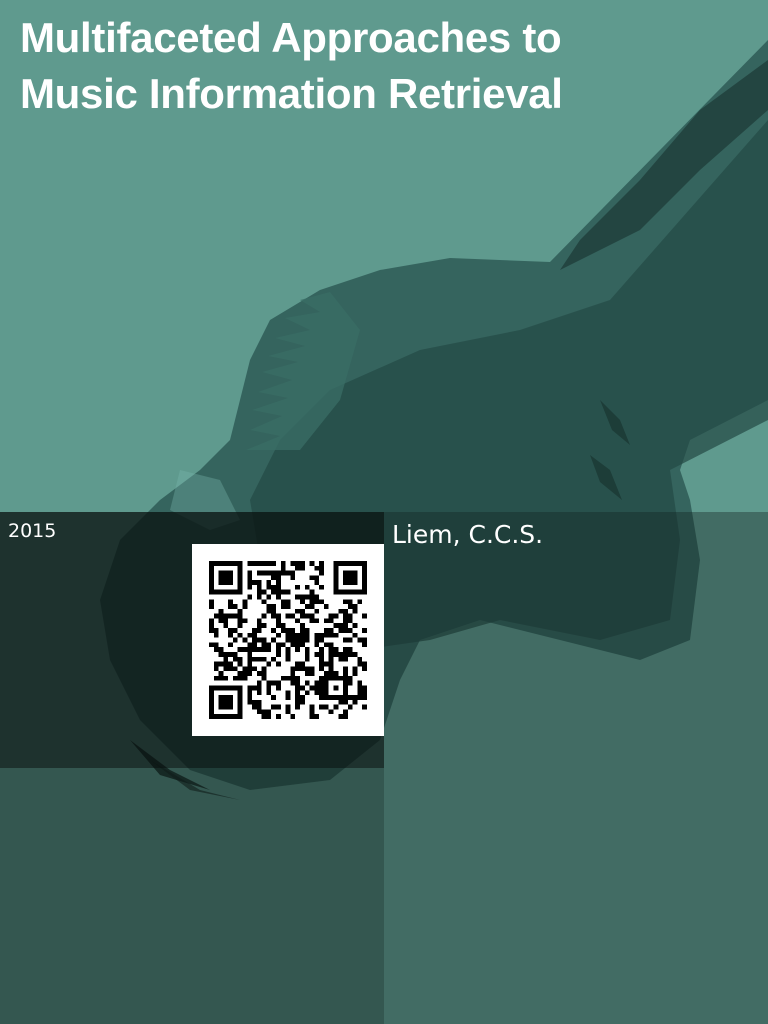 The image size is (768, 1024). Describe the element at coordinates (468, 534) in the screenshot. I see `author-name: Liem, C.C.S.` at that location.